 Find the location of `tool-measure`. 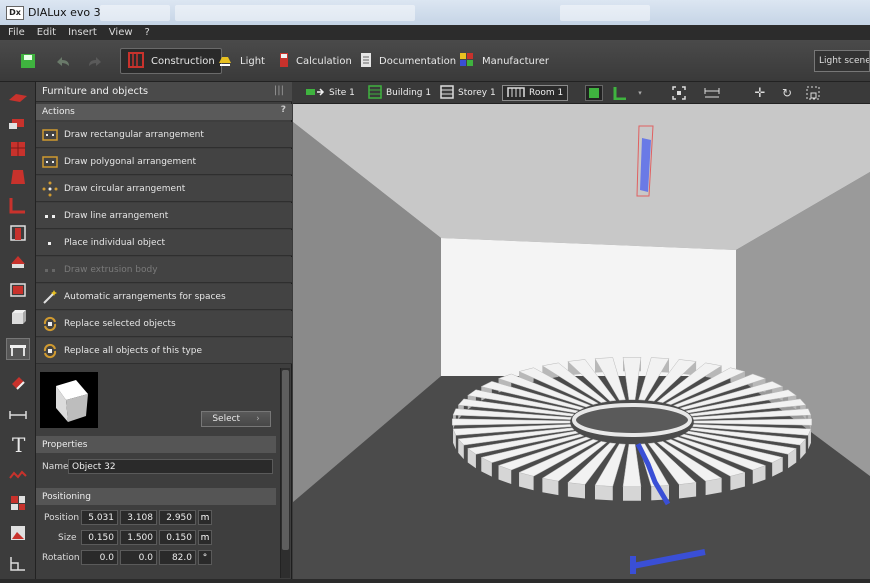

tool-measure is located at coordinates (18, 415).